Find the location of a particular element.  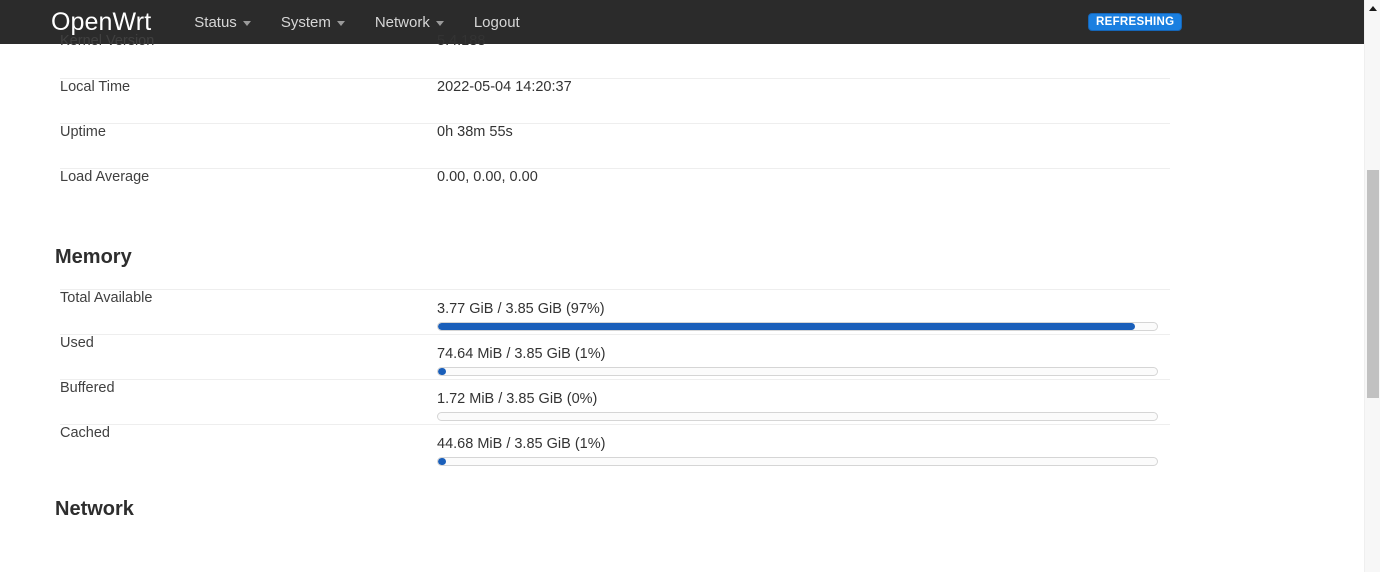

row-label: Buffered is located at coordinates (248, 402).